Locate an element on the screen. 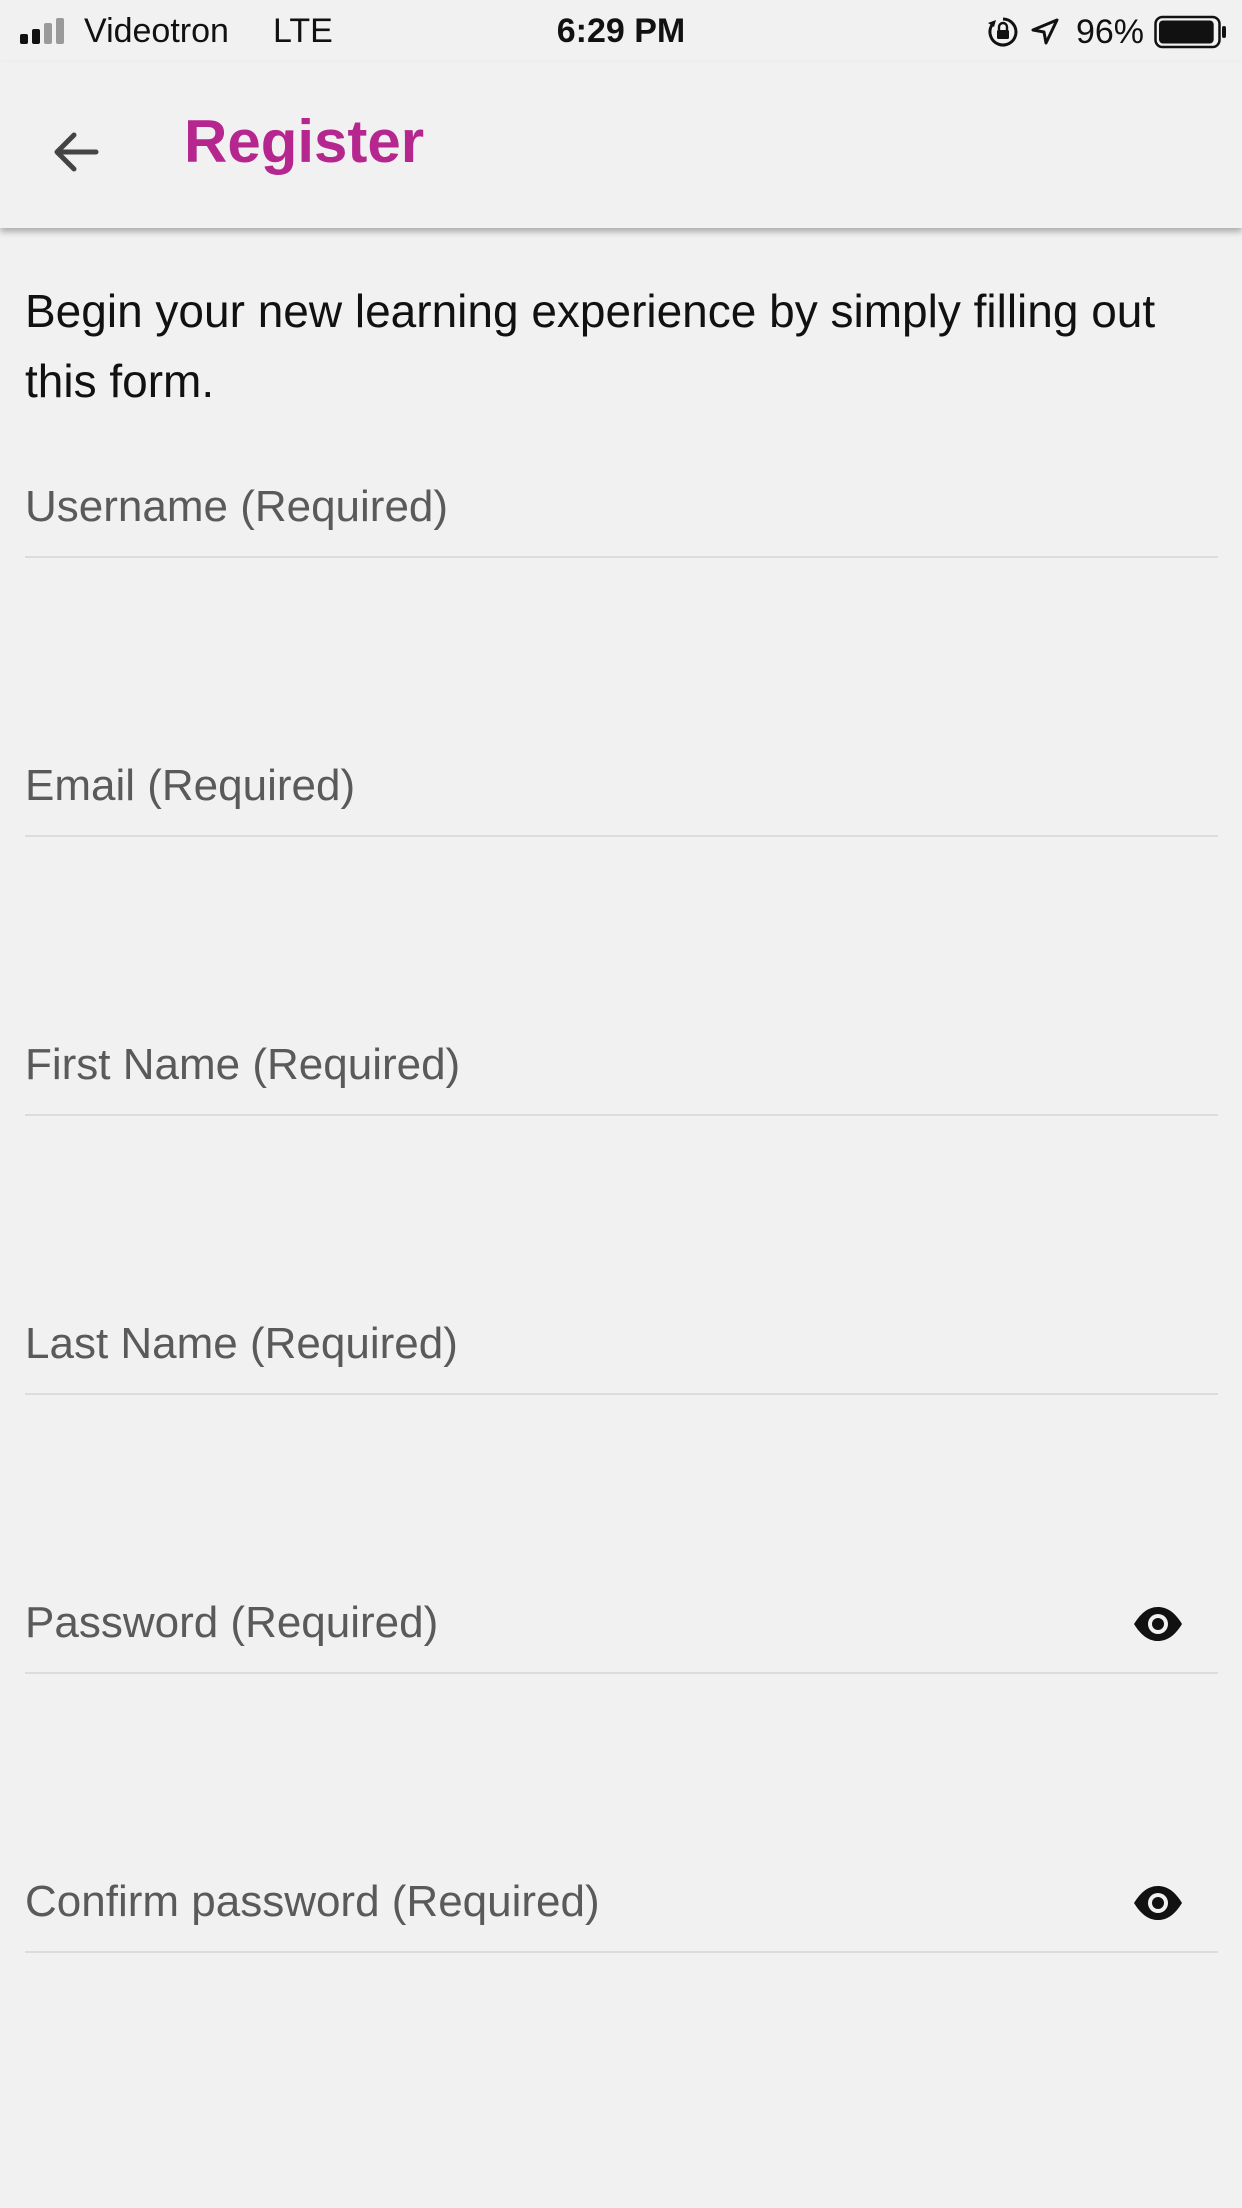  email-field is located at coordinates (621, 787).